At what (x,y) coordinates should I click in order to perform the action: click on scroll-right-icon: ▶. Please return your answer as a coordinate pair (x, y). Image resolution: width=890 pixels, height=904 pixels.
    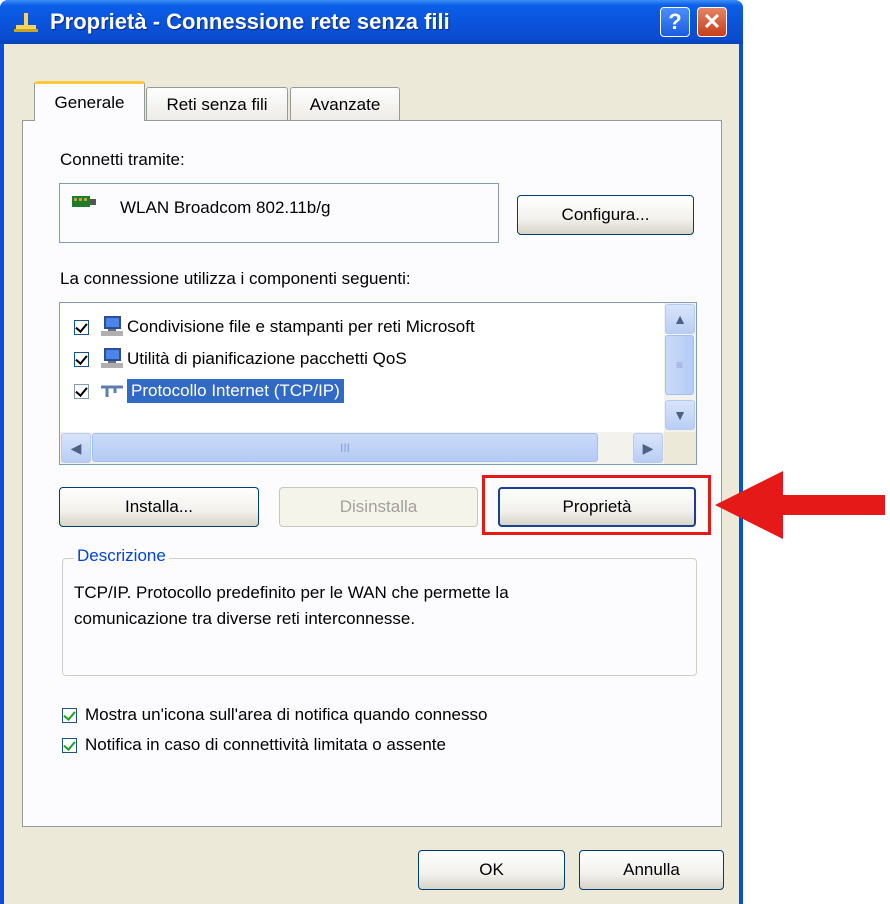
    Looking at the image, I should click on (648, 448).